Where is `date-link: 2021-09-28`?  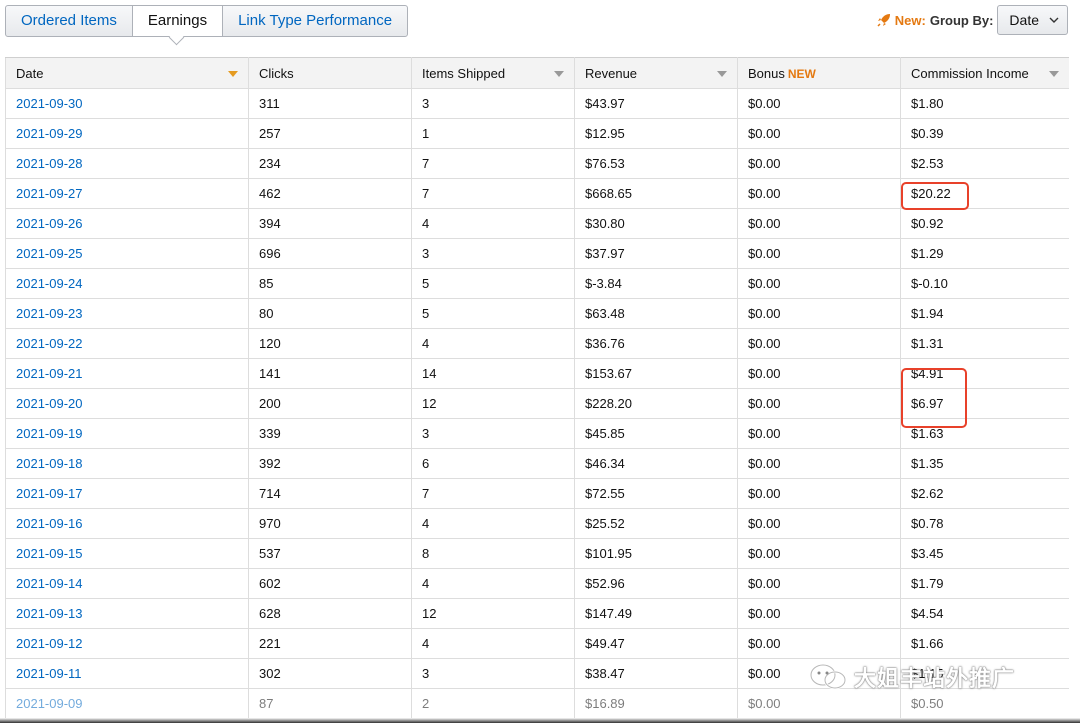
date-link: 2021-09-28 is located at coordinates (49, 163).